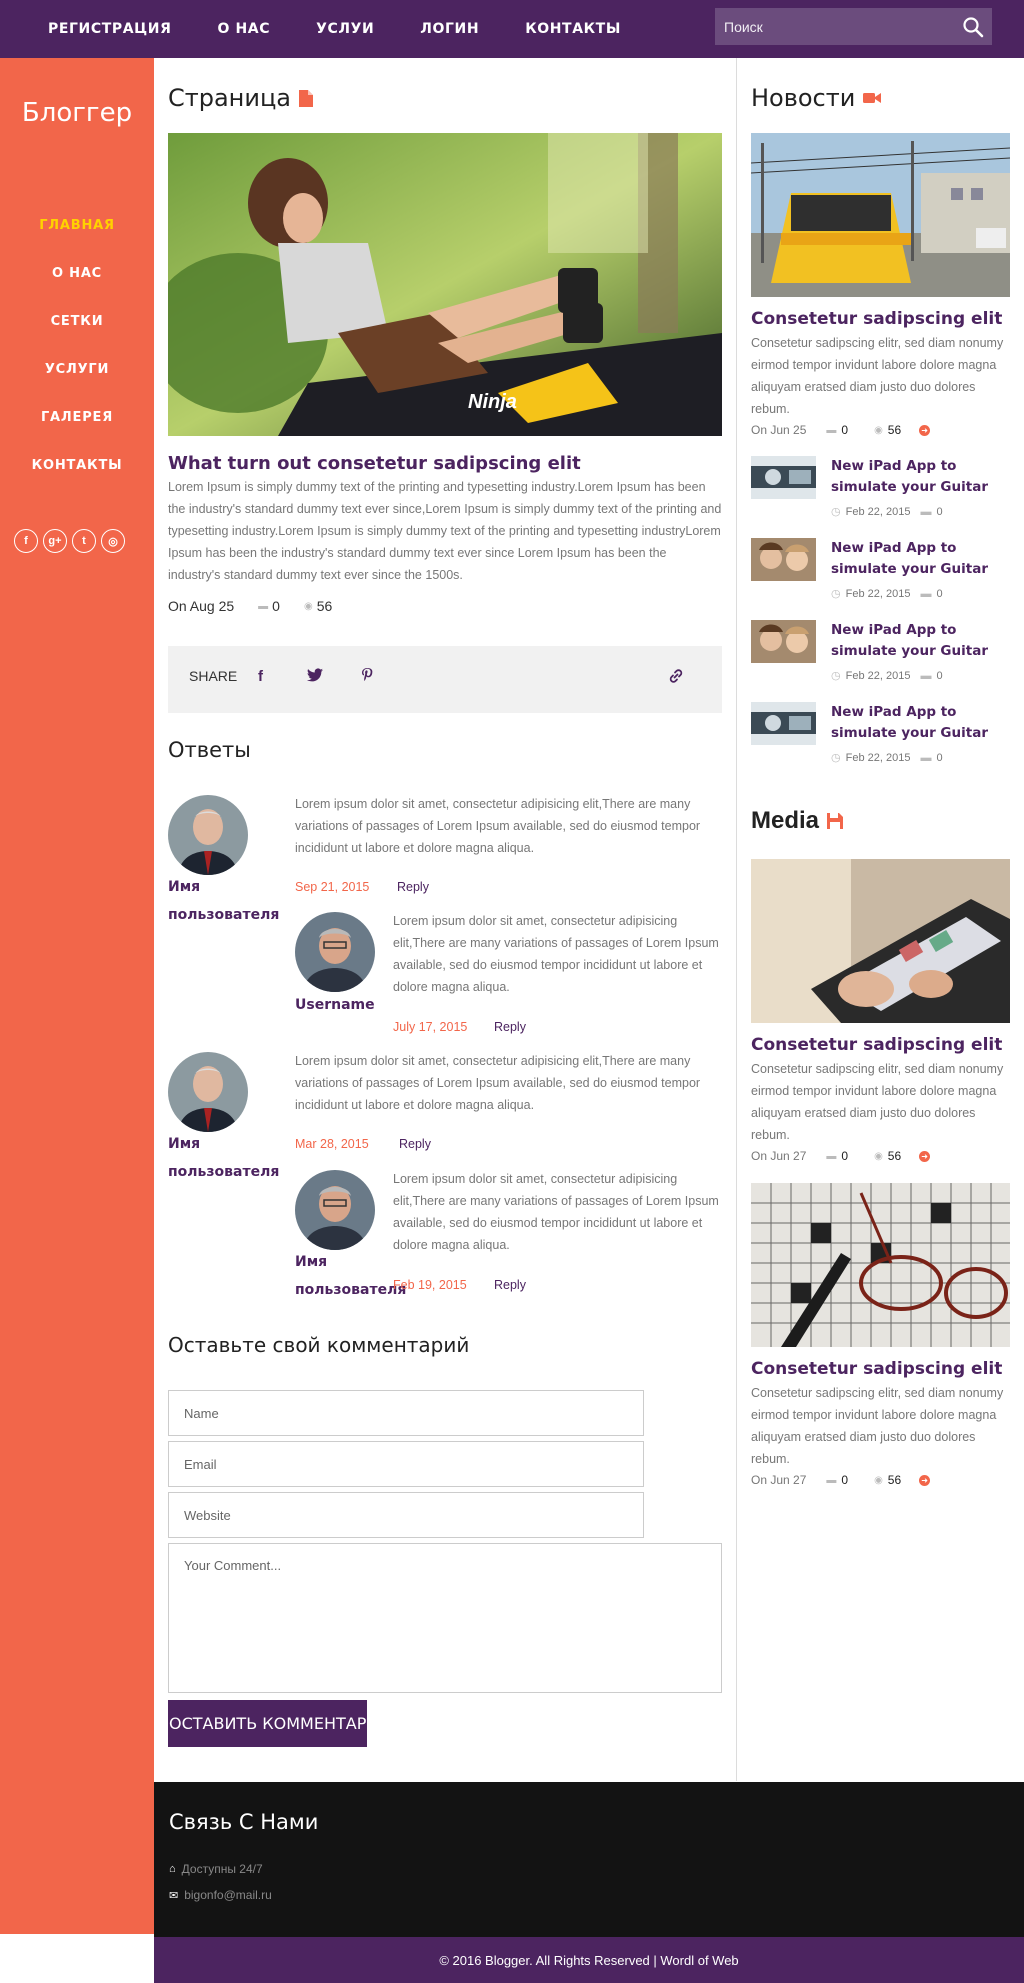 This screenshot has height=1983, width=1024. I want to click on topnav-about: О НАС, so click(243, 29).